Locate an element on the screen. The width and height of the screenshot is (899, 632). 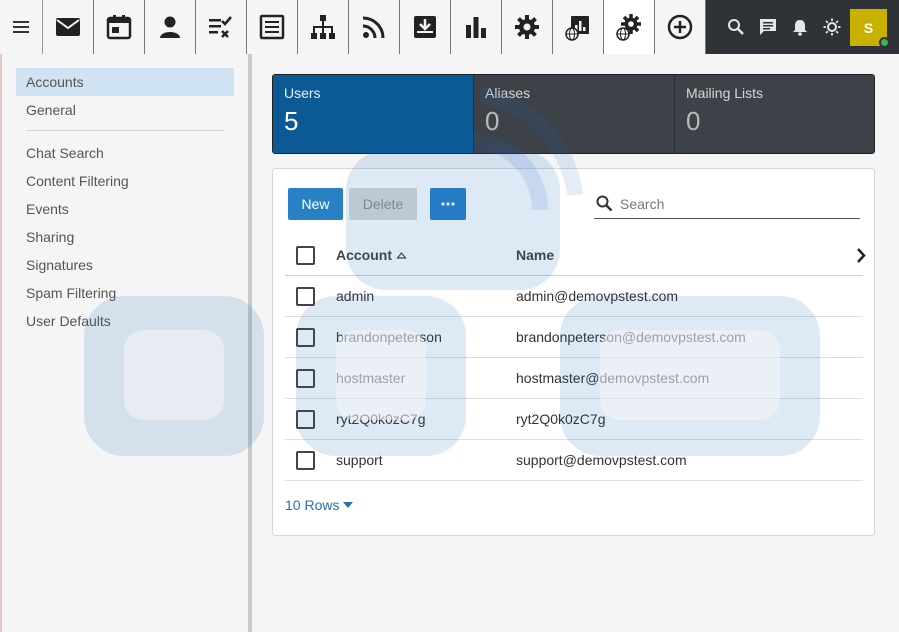
header-tools is located at coordinates (784, 27).